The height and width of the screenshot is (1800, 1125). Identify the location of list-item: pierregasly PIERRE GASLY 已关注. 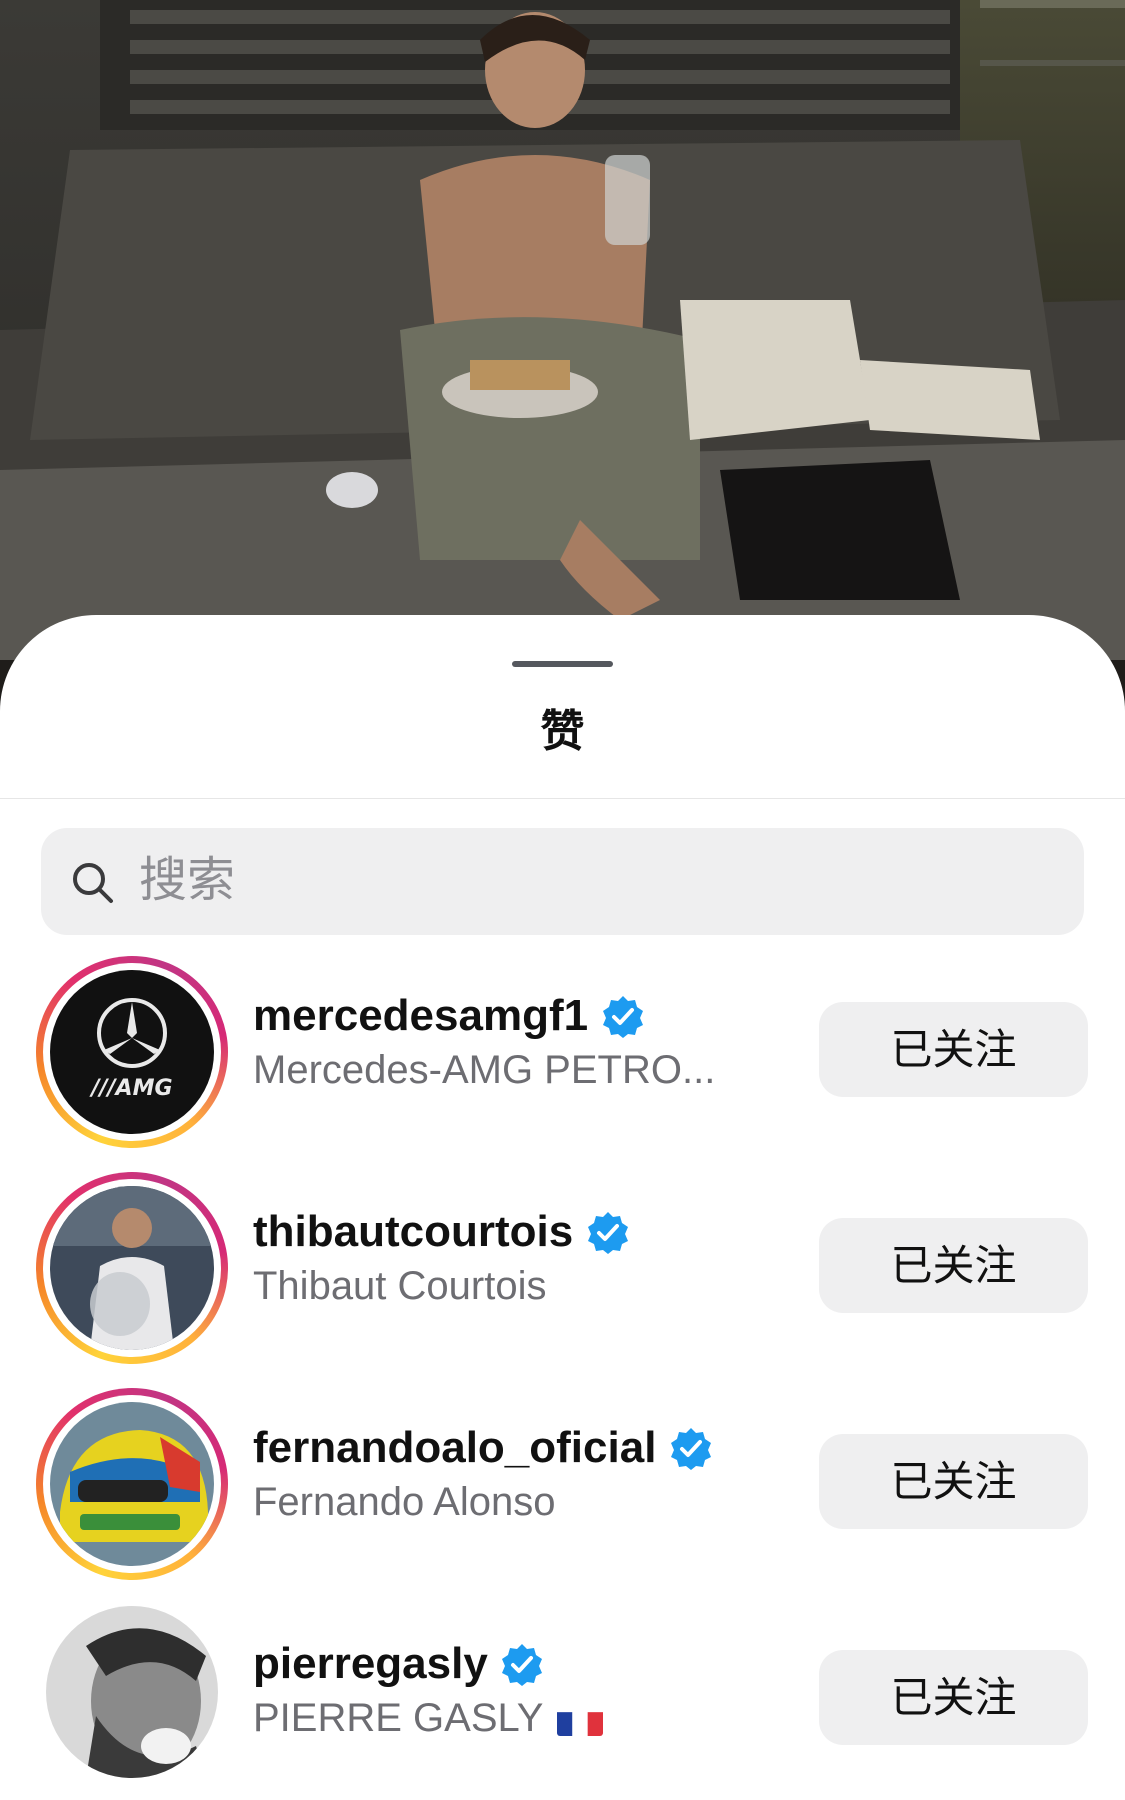
(562, 1702).